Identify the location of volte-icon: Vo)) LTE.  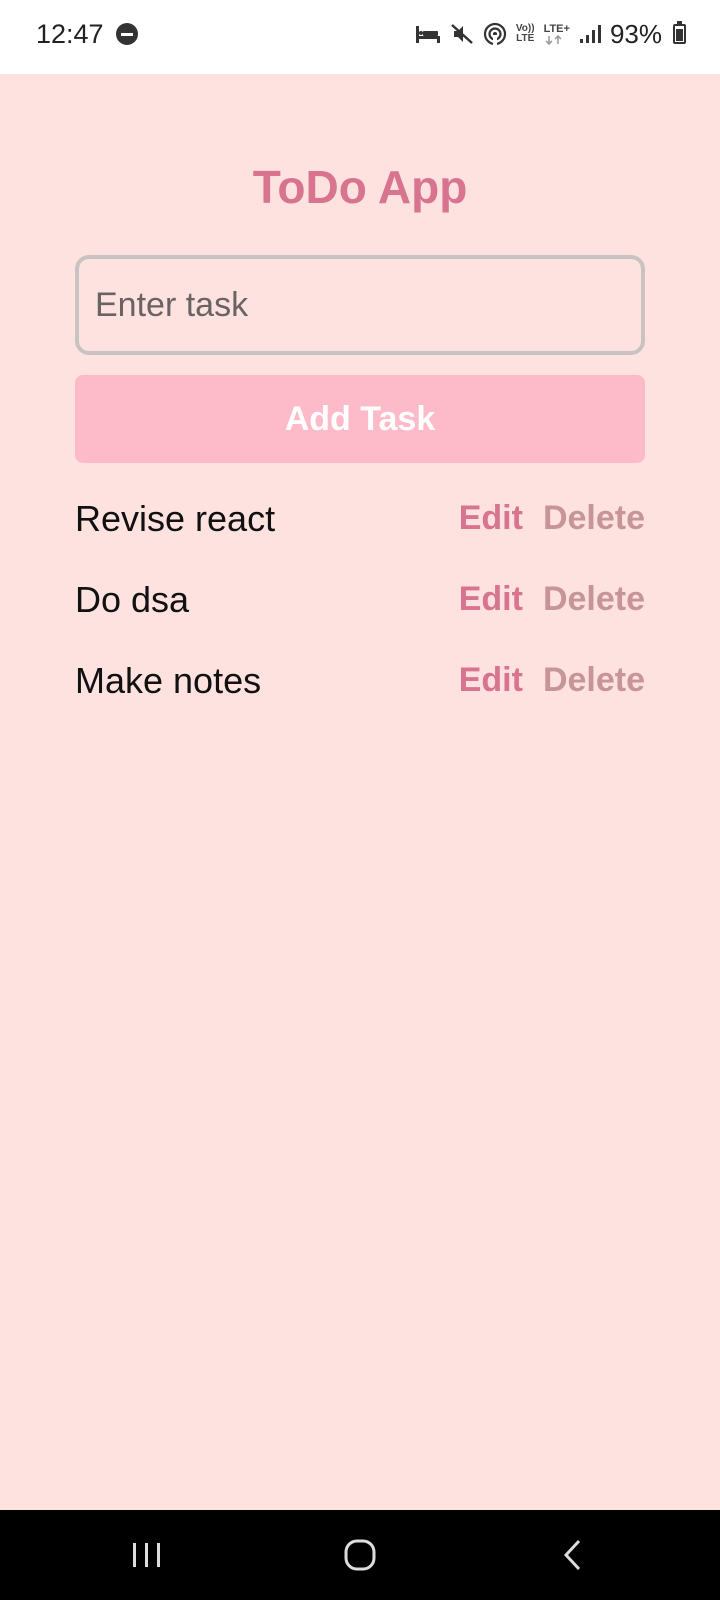
(525, 33).